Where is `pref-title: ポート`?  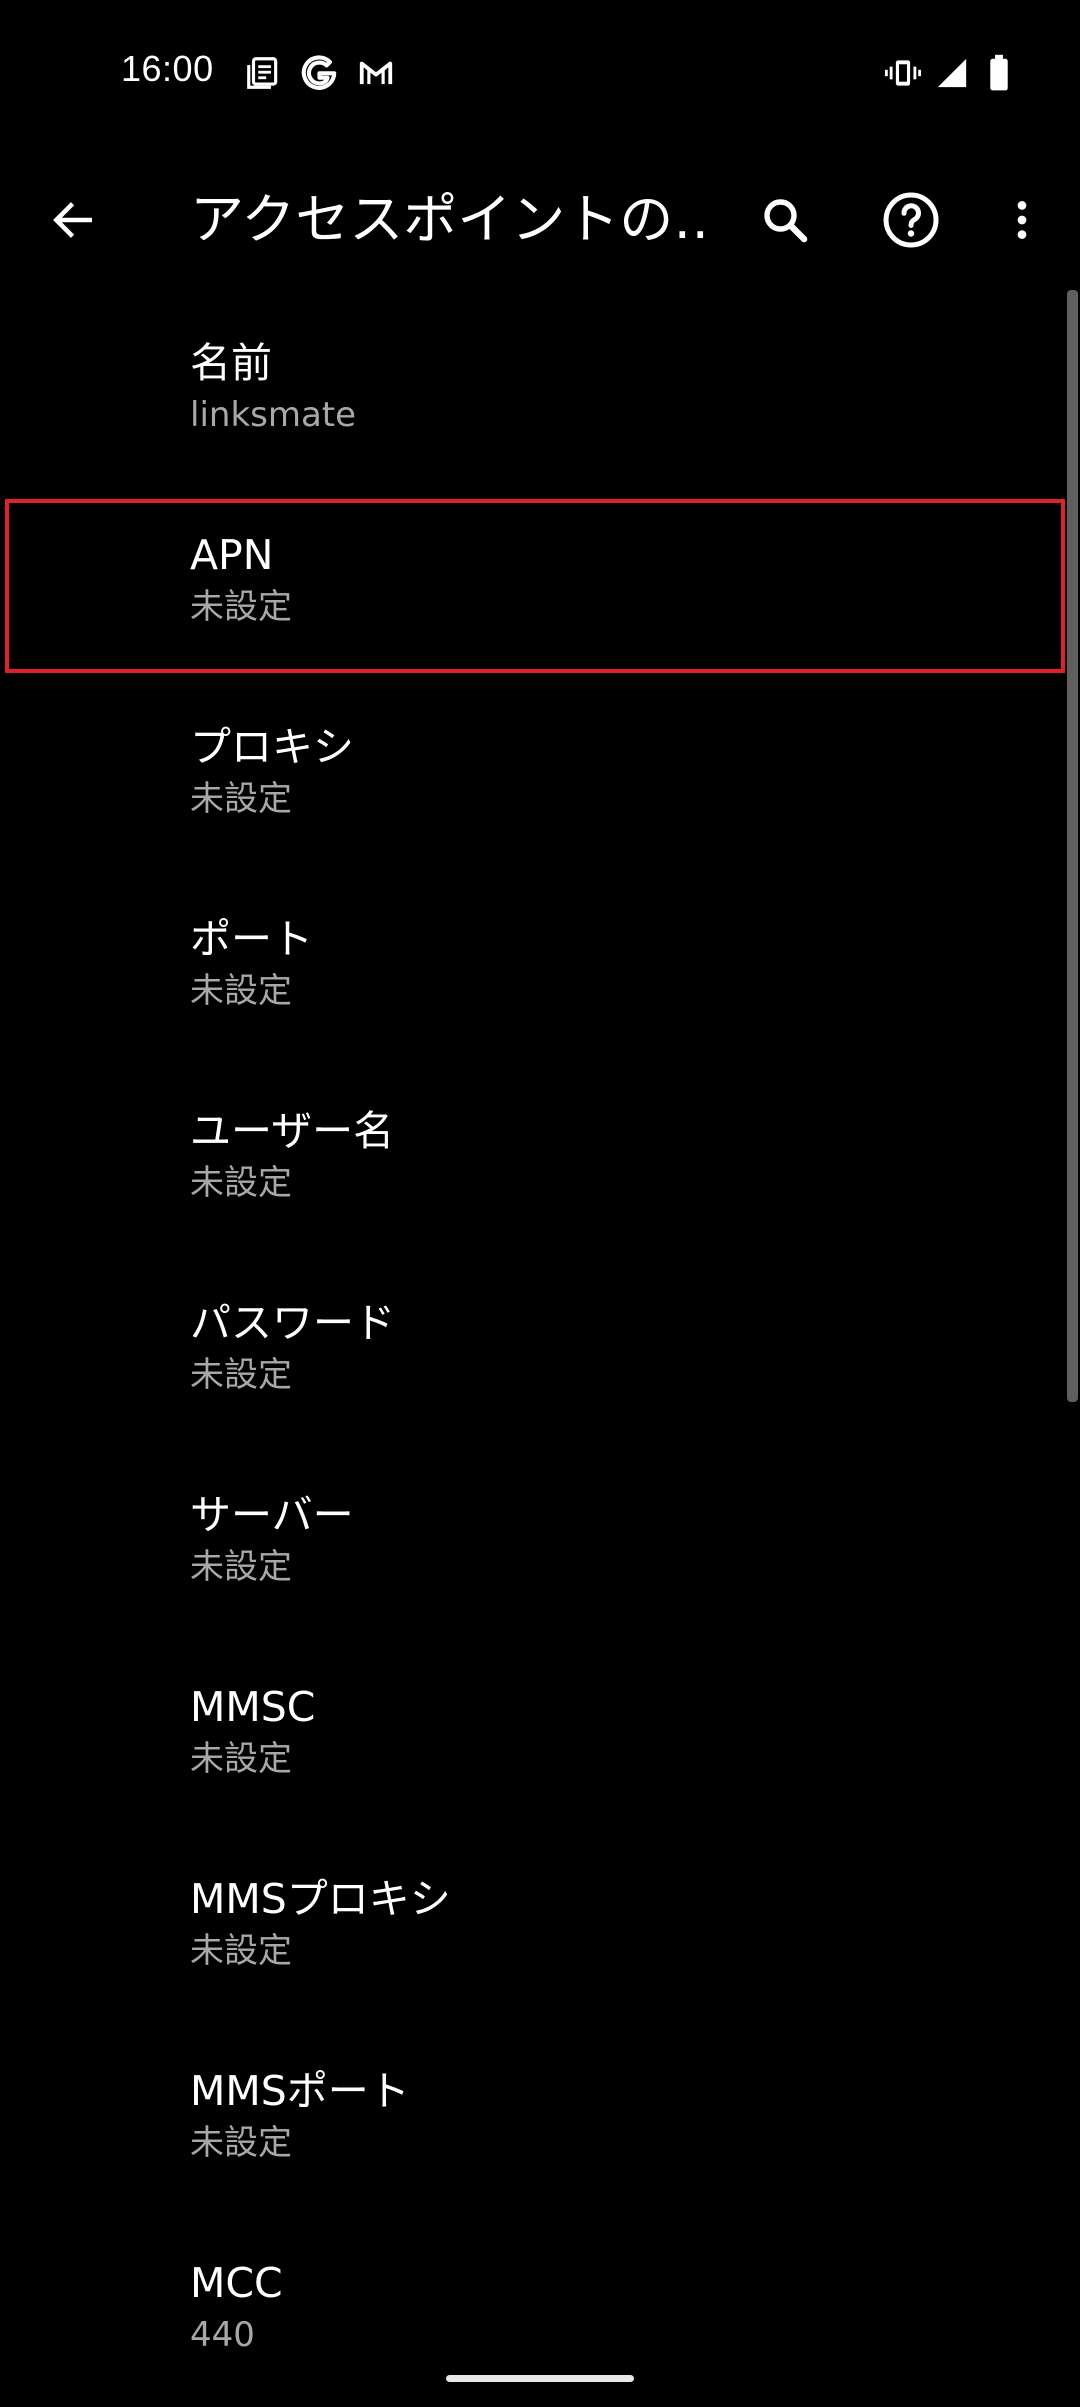
pref-title: ポート is located at coordinates (251, 939).